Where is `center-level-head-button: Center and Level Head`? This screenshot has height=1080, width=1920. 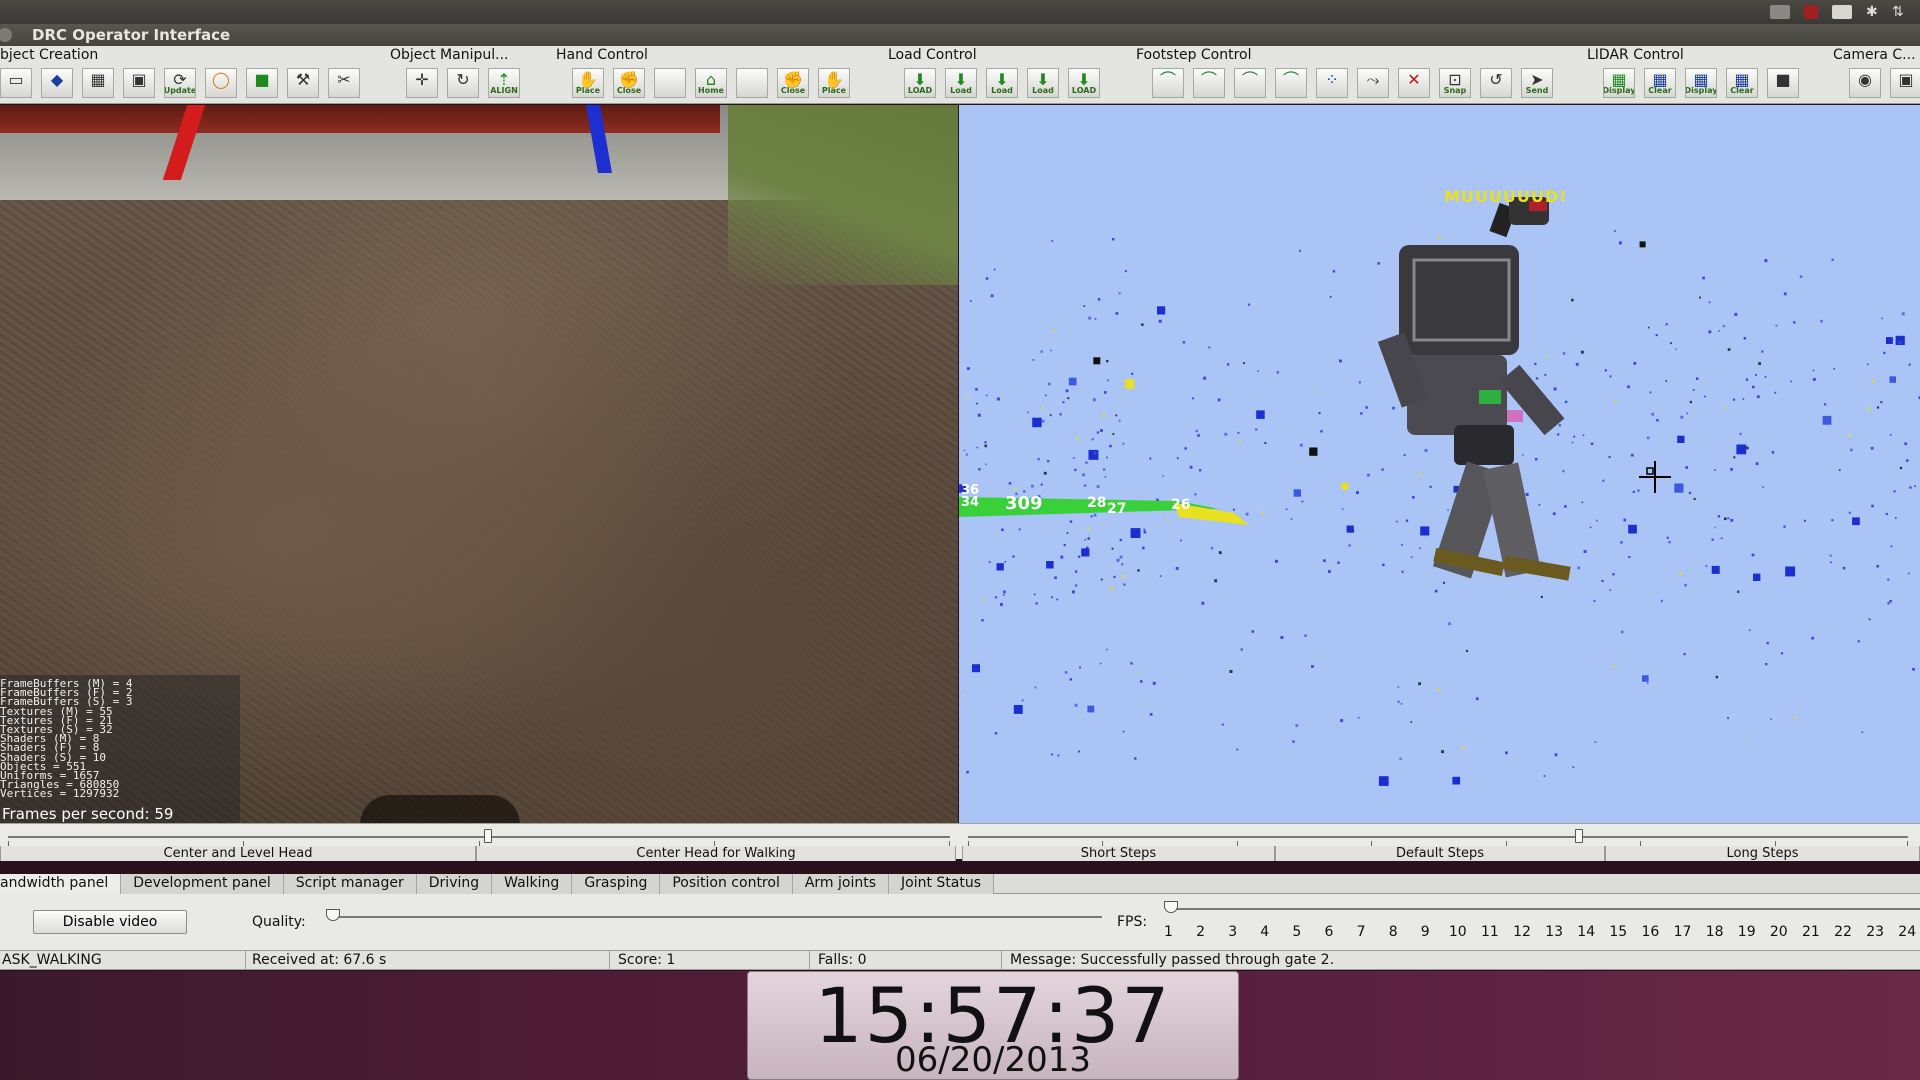
center-level-head-button: Center and Level Head is located at coordinates (238, 853).